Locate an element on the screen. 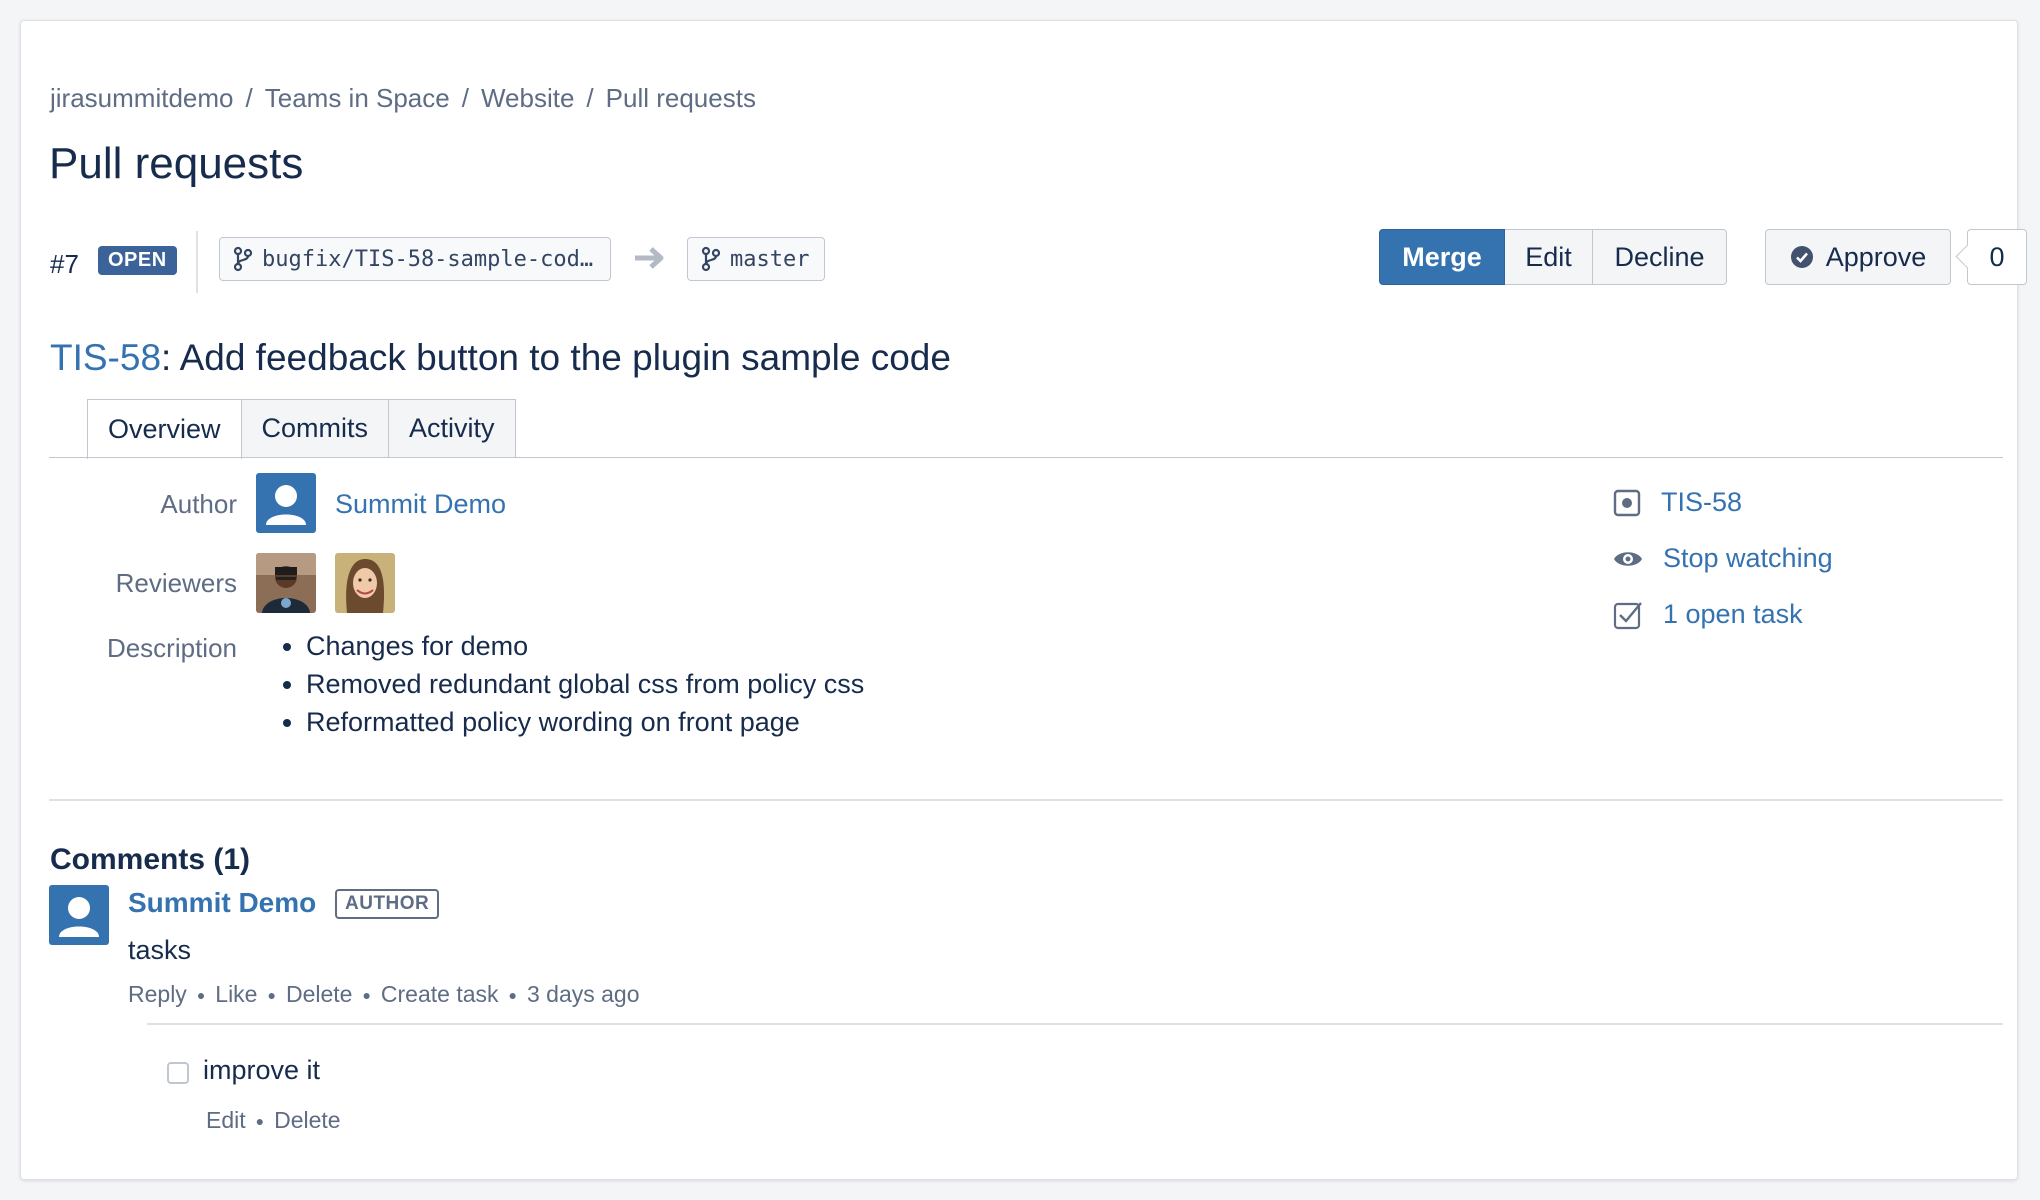 The image size is (2040, 1200). approval-count: 0 is located at coordinates (1997, 257).